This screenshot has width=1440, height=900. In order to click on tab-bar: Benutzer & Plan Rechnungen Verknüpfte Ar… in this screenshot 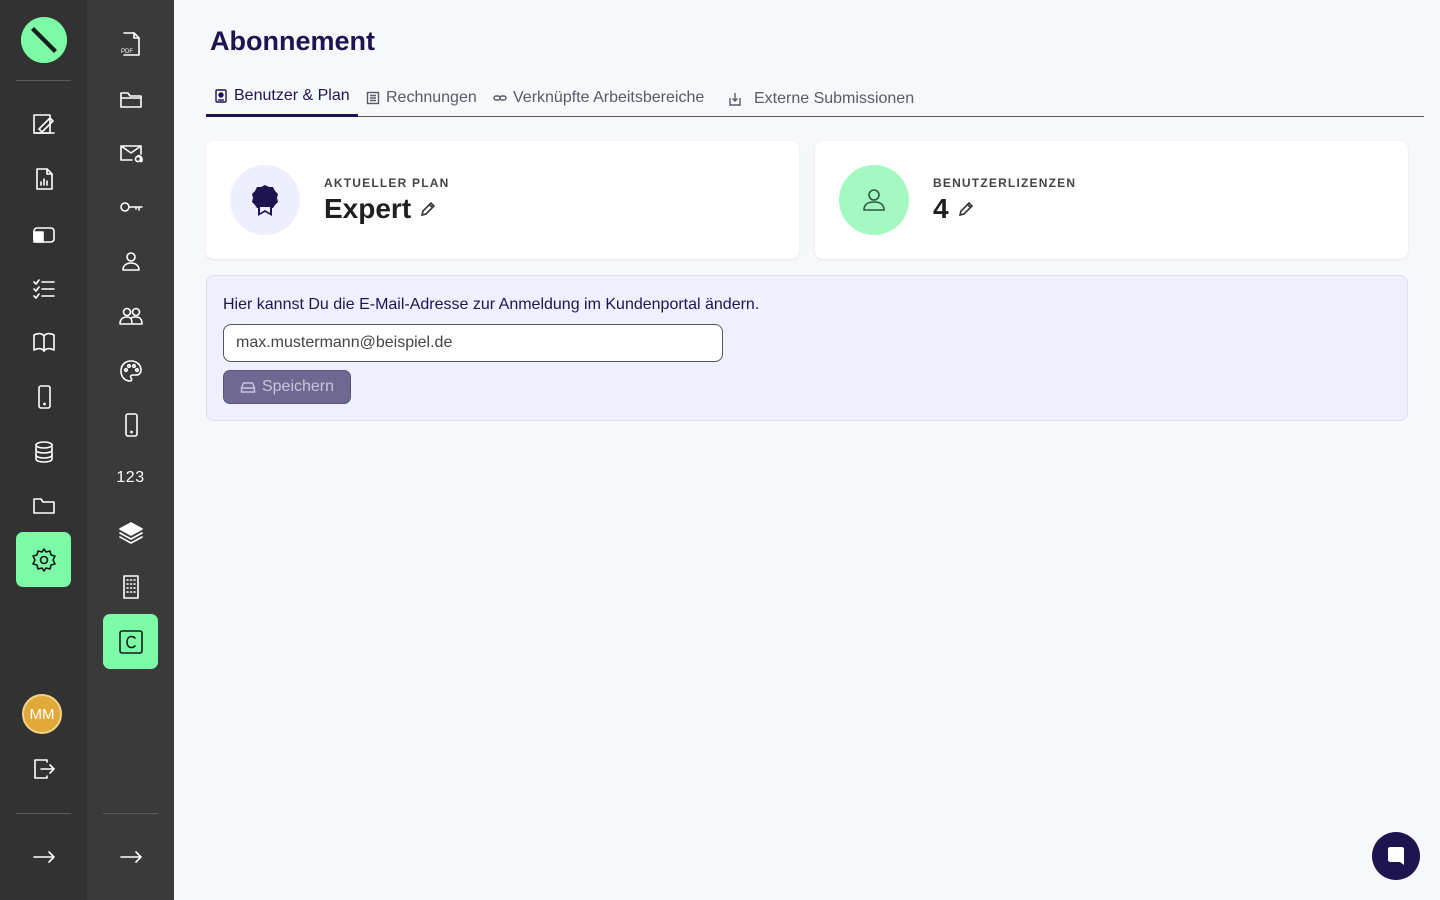, I will do `click(815, 97)`.